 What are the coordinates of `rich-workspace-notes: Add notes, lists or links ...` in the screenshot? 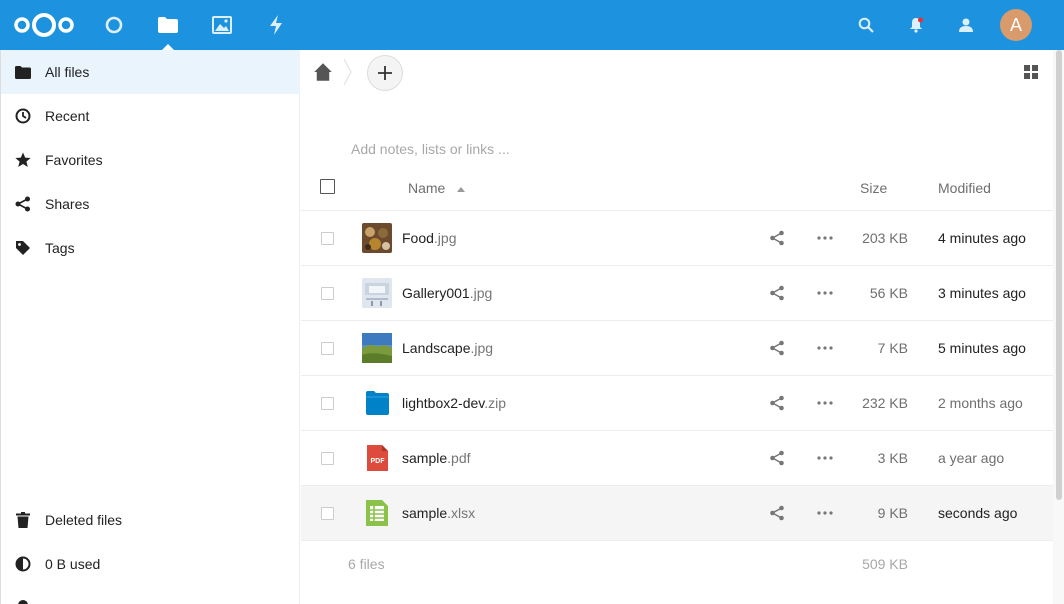 It's located at (430, 149).